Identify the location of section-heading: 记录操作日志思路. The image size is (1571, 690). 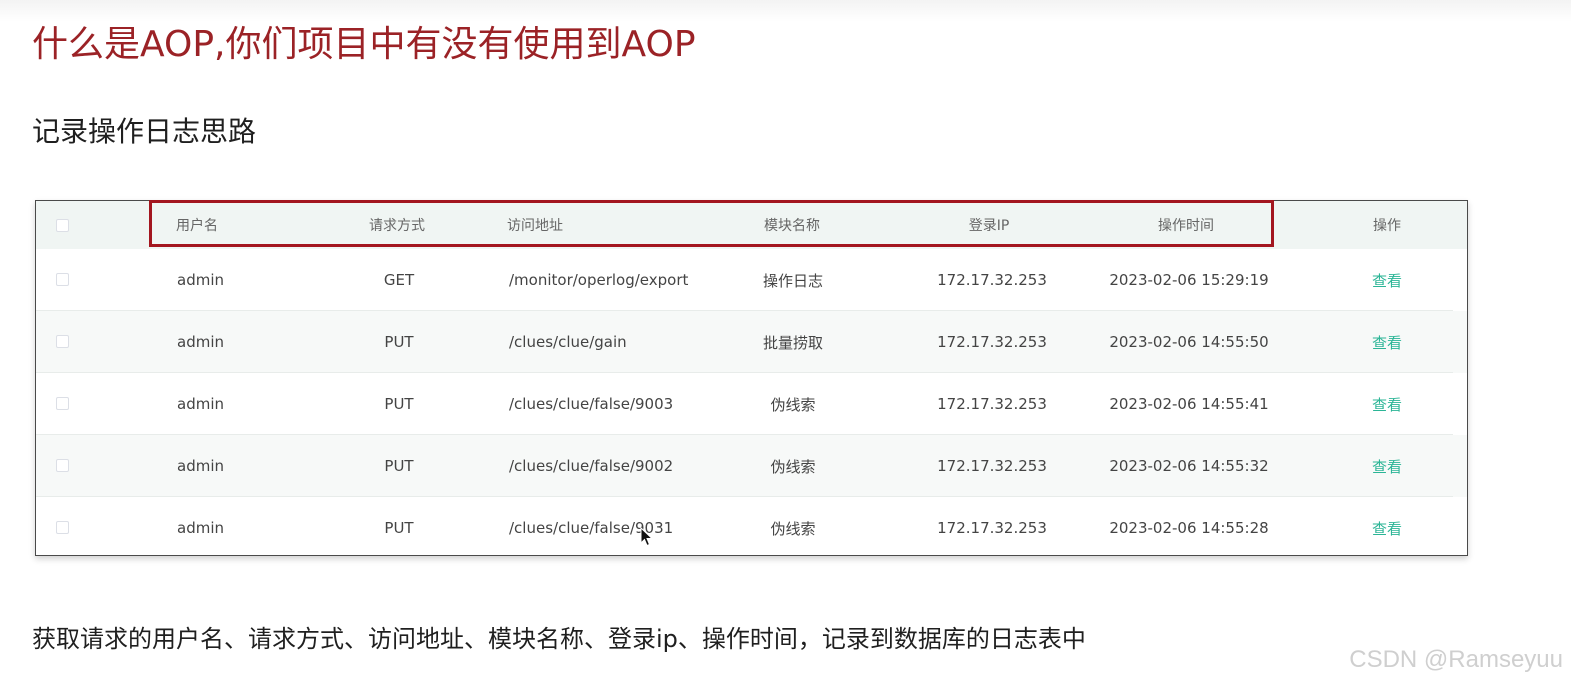
(144, 131).